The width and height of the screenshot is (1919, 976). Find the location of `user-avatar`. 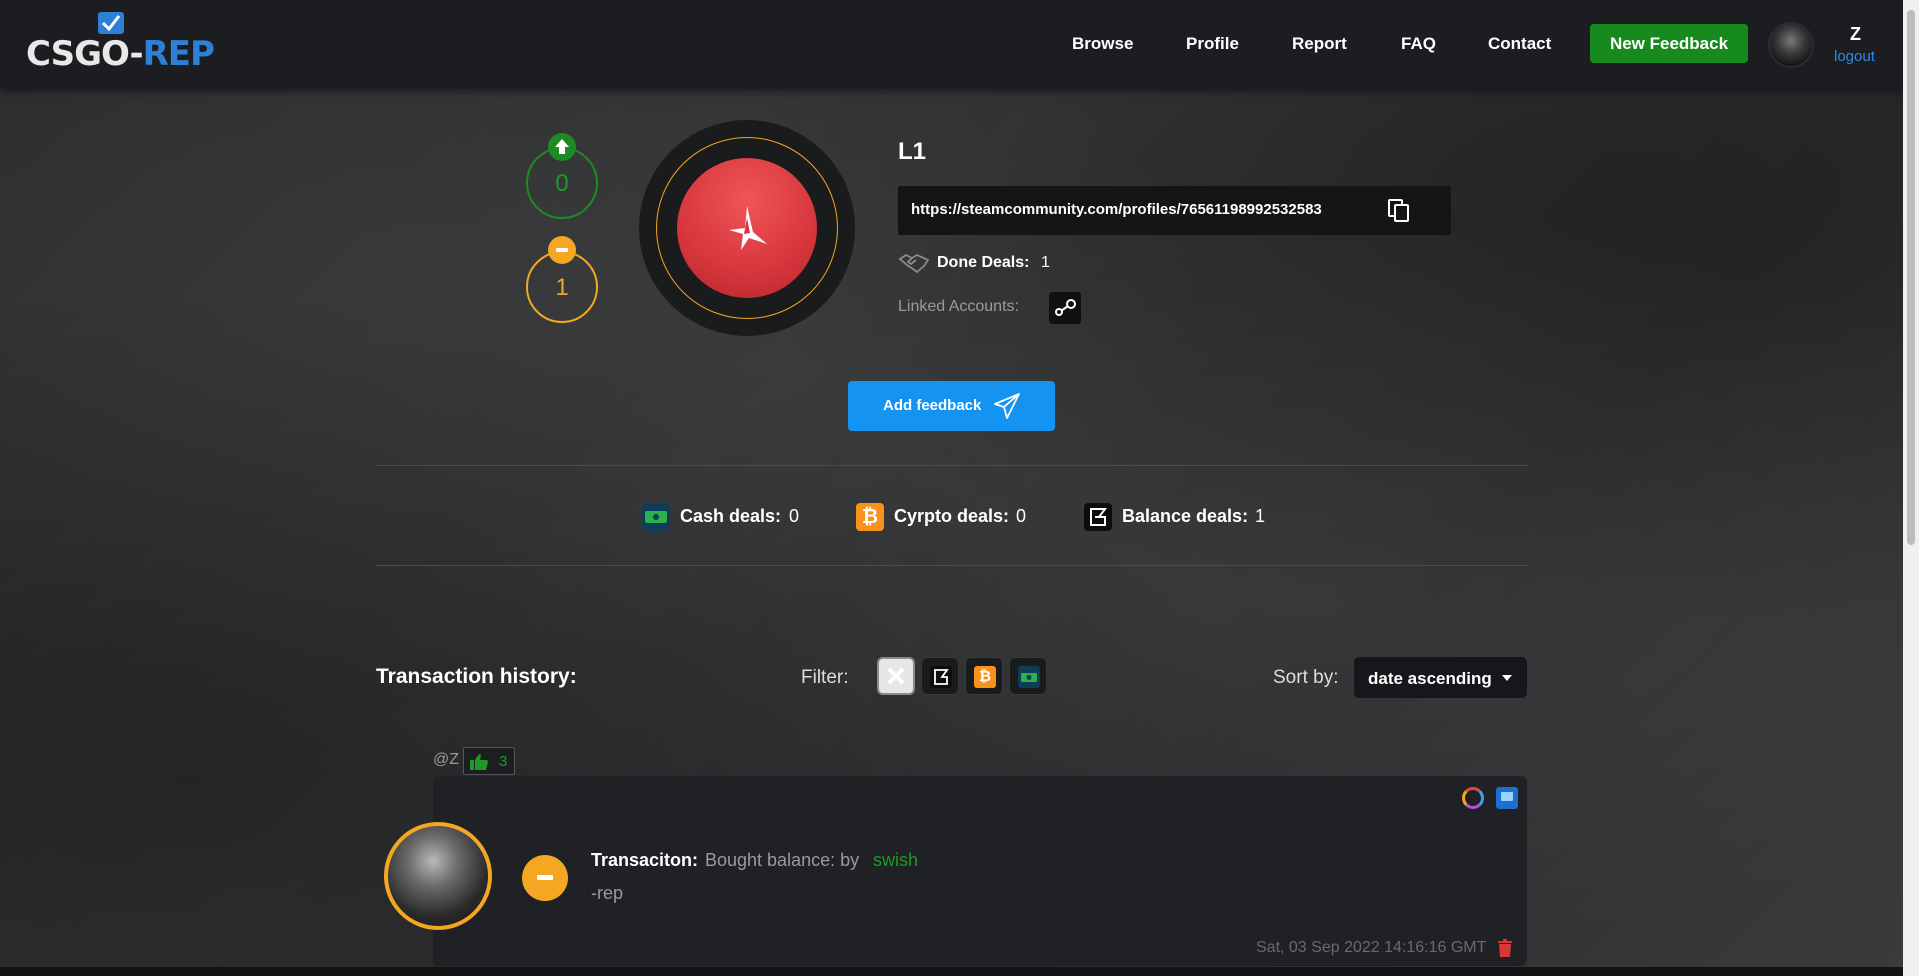

user-avatar is located at coordinates (1791, 45).